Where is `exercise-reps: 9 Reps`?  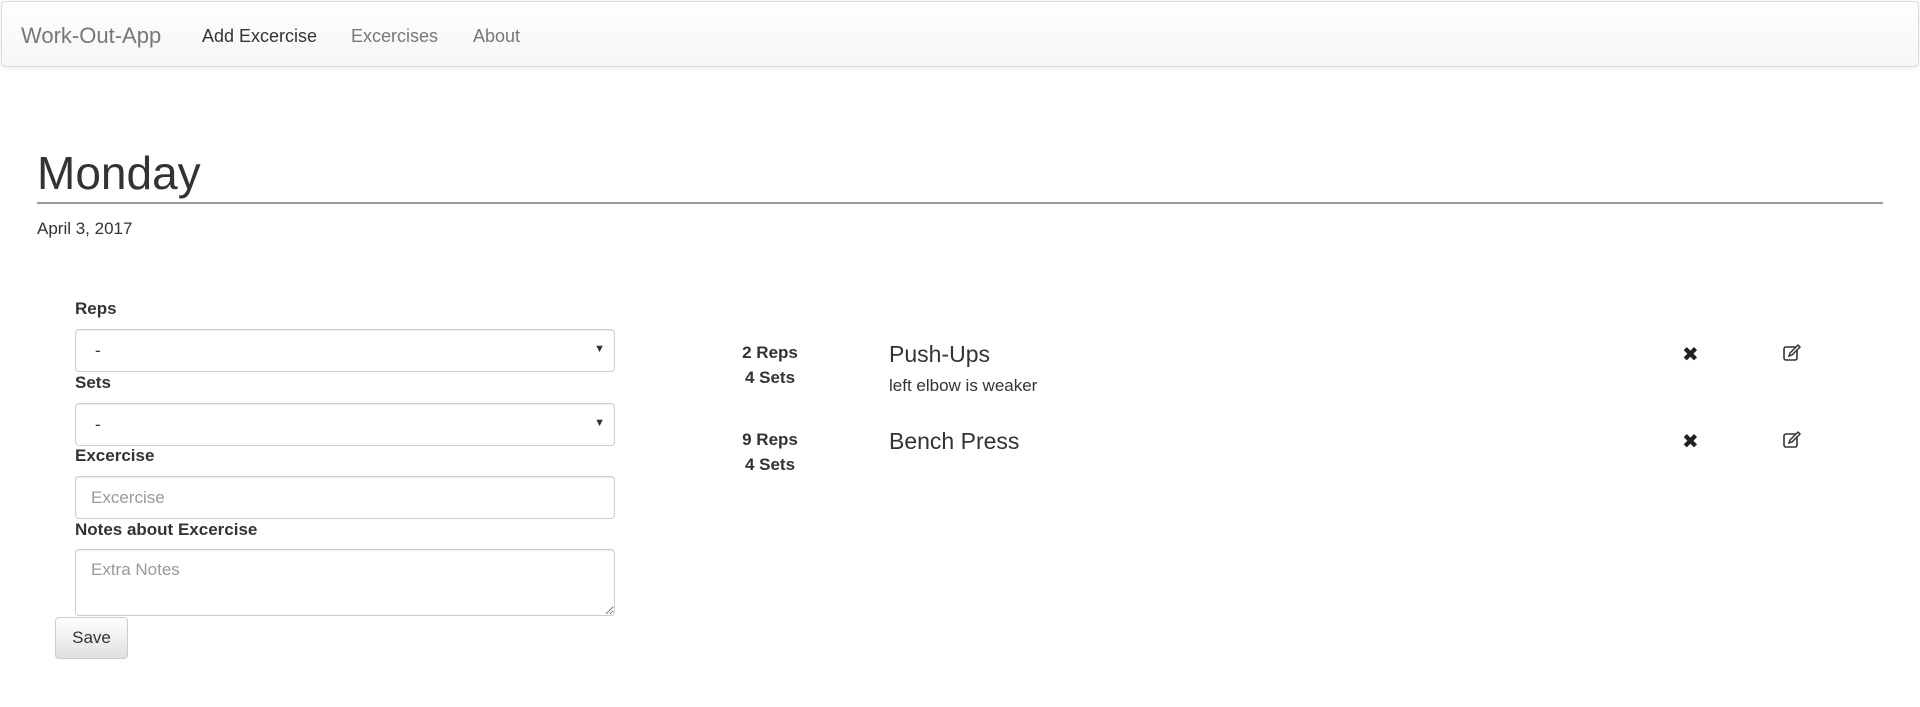
exercise-reps: 9 Reps is located at coordinates (770, 439).